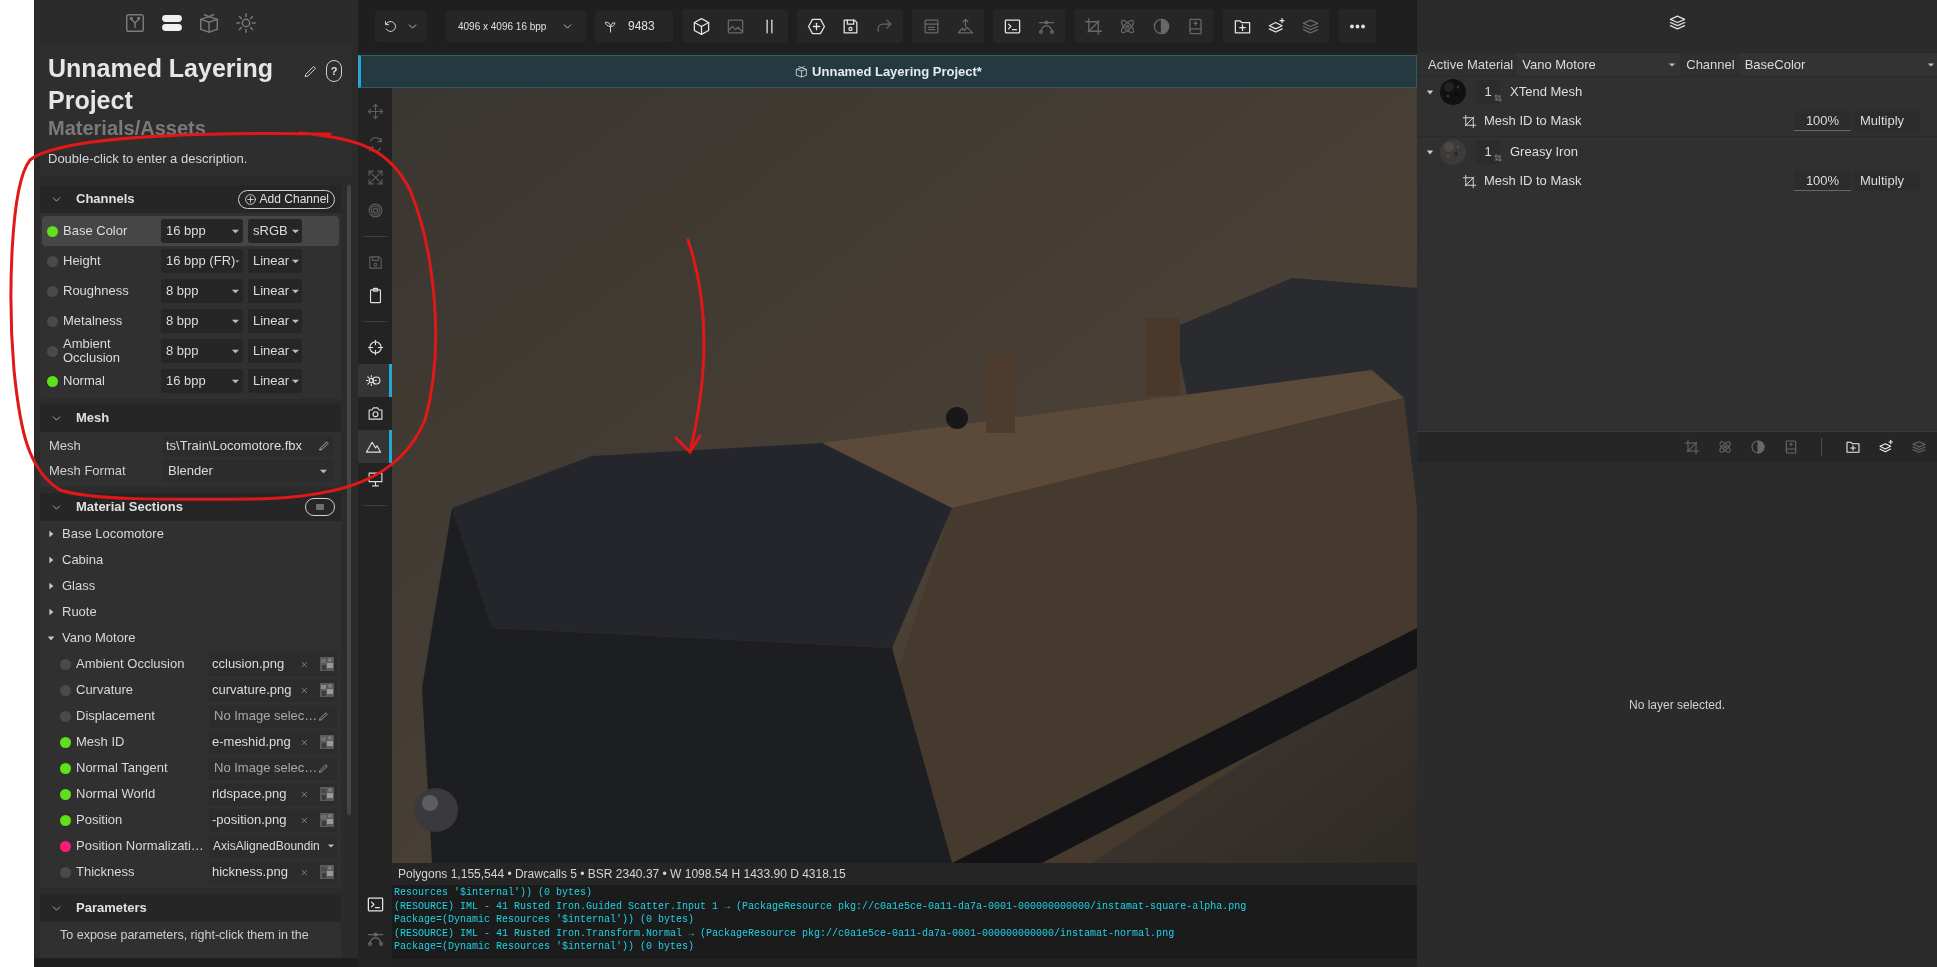 Image resolution: width=1937 pixels, height=967 pixels. What do you see at coordinates (252, 742) in the screenshot?
I see `file-name: e-meshid.png` at bounding box center [252, 742].